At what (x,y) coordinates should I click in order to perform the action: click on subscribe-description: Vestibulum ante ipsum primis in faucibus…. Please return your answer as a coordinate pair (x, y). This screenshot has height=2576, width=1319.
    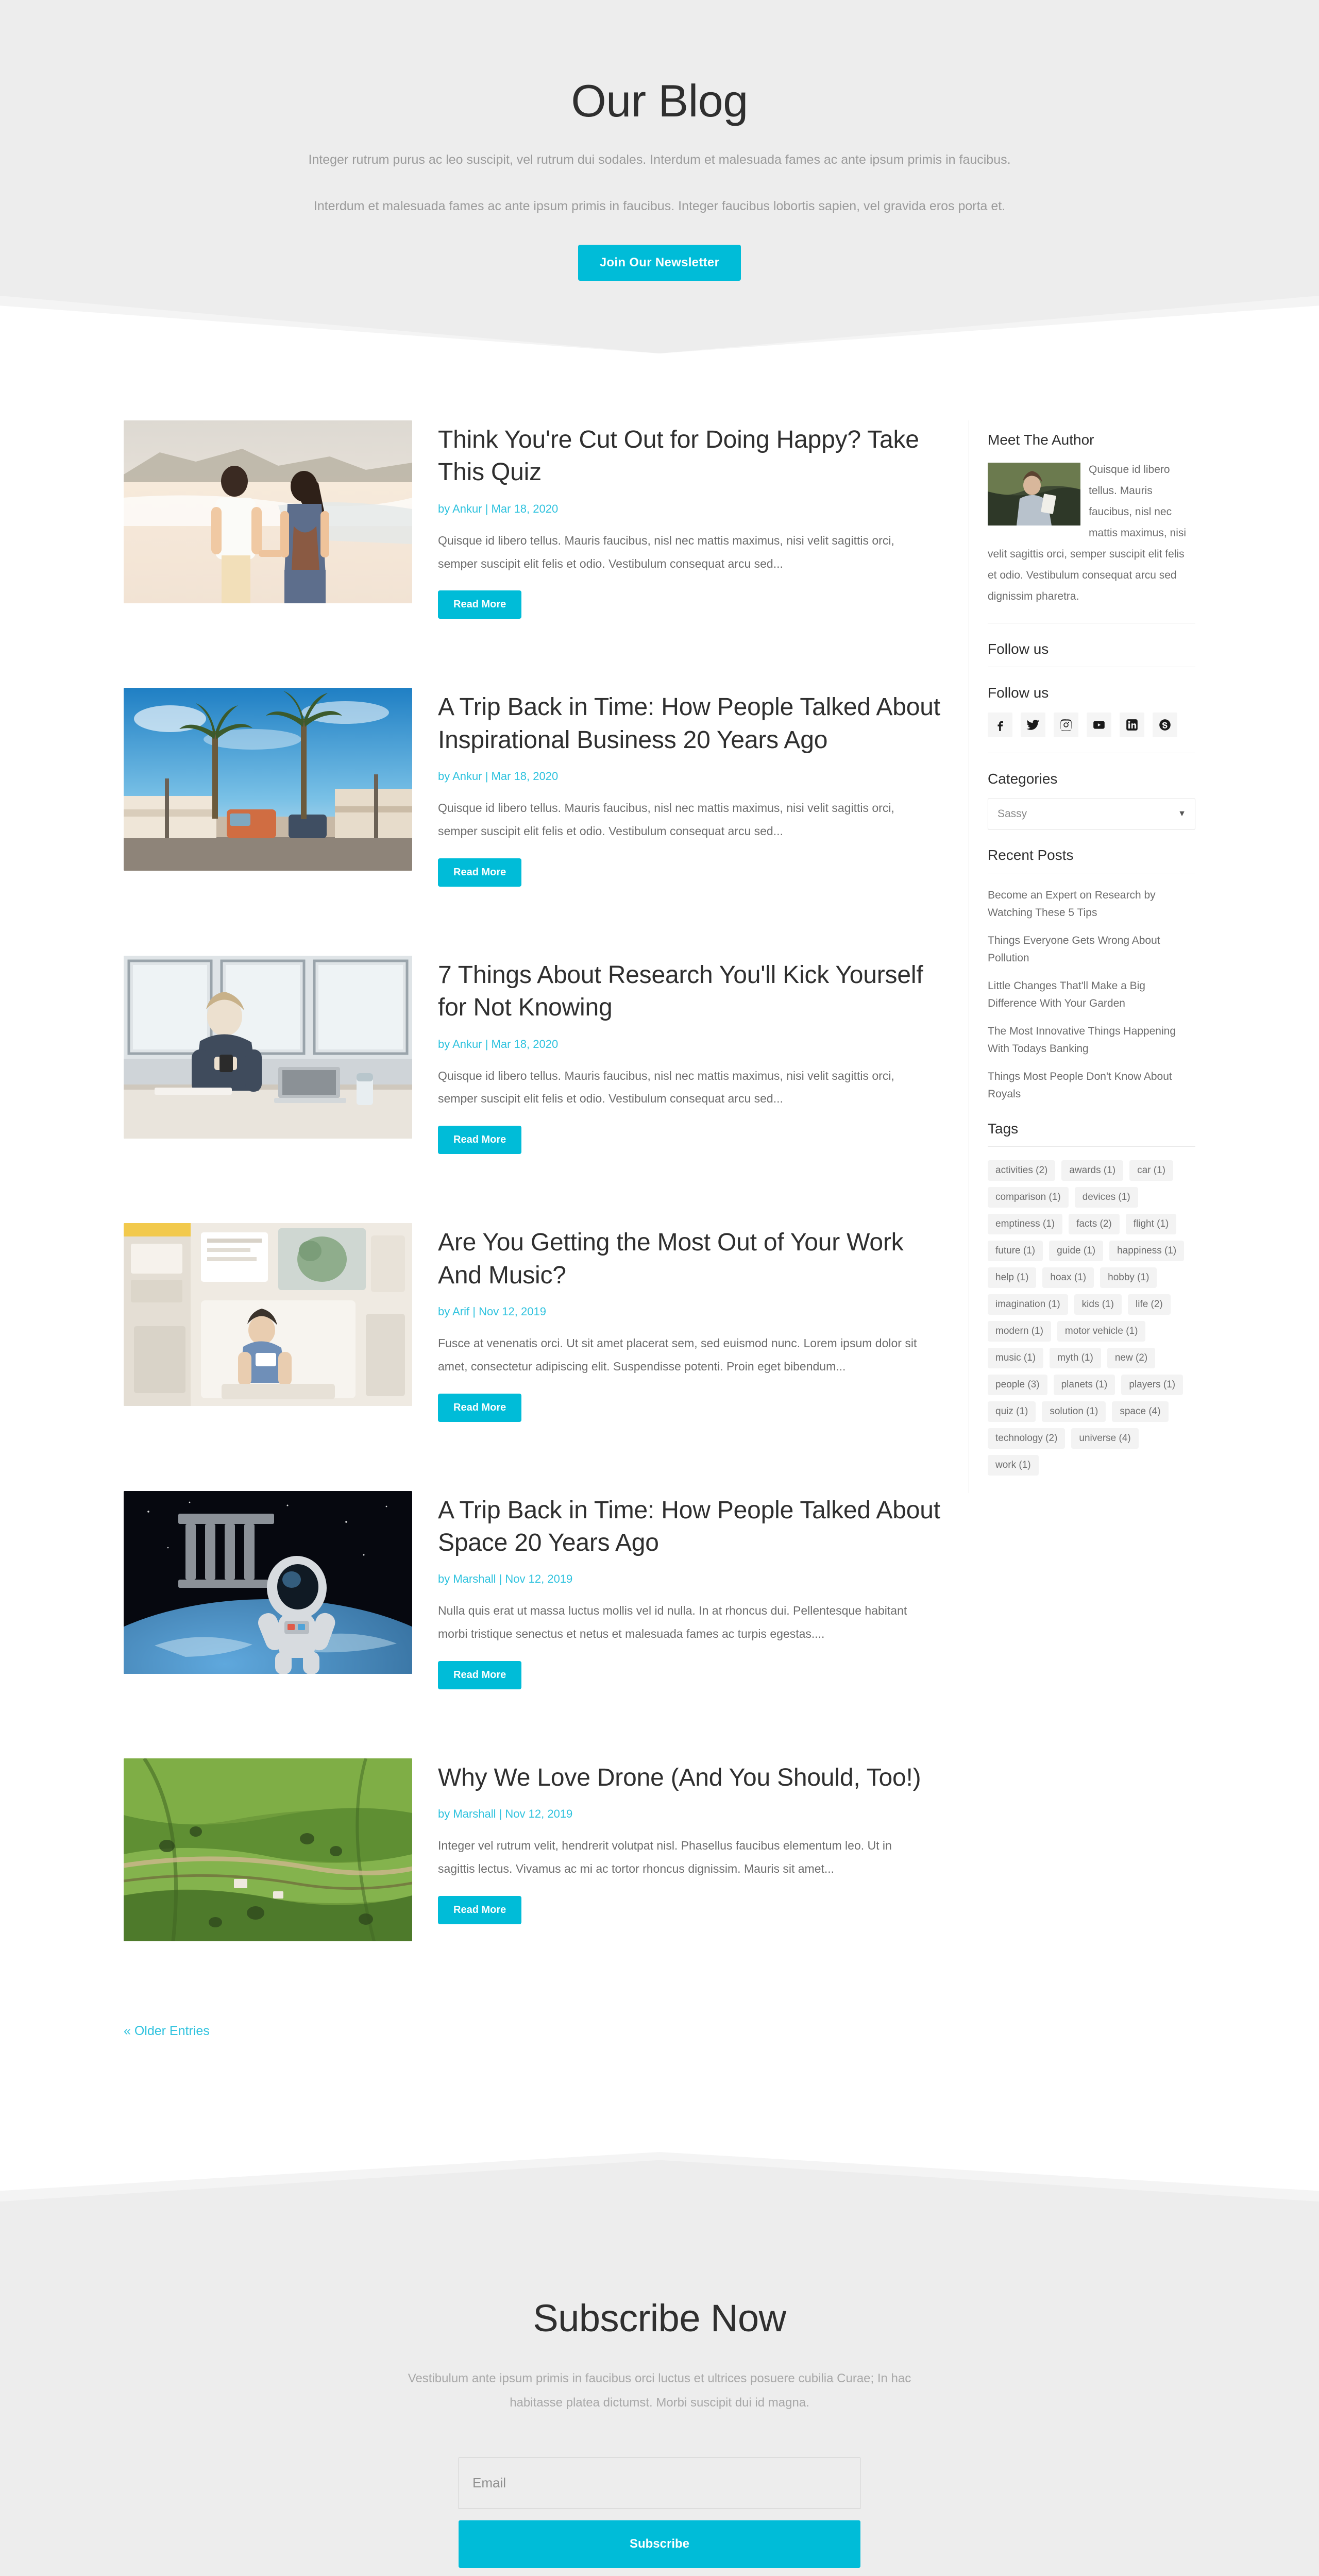
    Looking at the image, I should click on (659, 2390).